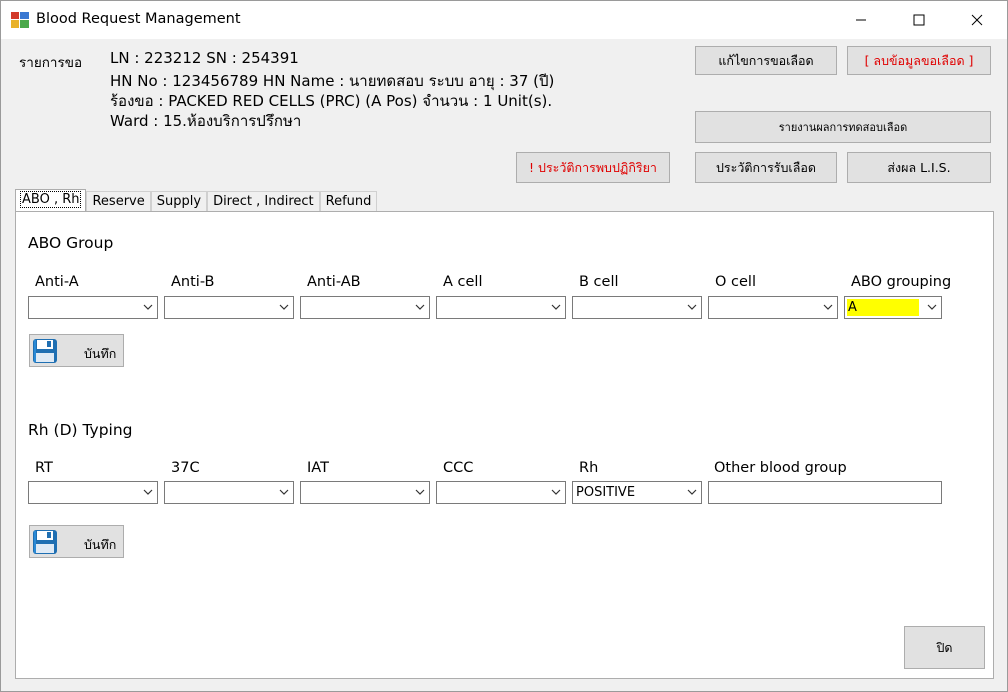 This screenshot has width=1008, height=692. What do you see at coordinates (20, 20) in the screenshot?
I see `app-icon` at bounding box center [20, 20].